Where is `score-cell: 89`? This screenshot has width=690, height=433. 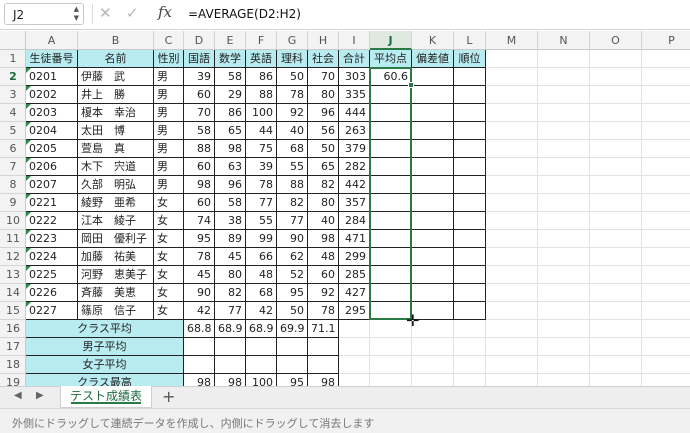 score-cell: 89 is located at coordinates (230, 239).